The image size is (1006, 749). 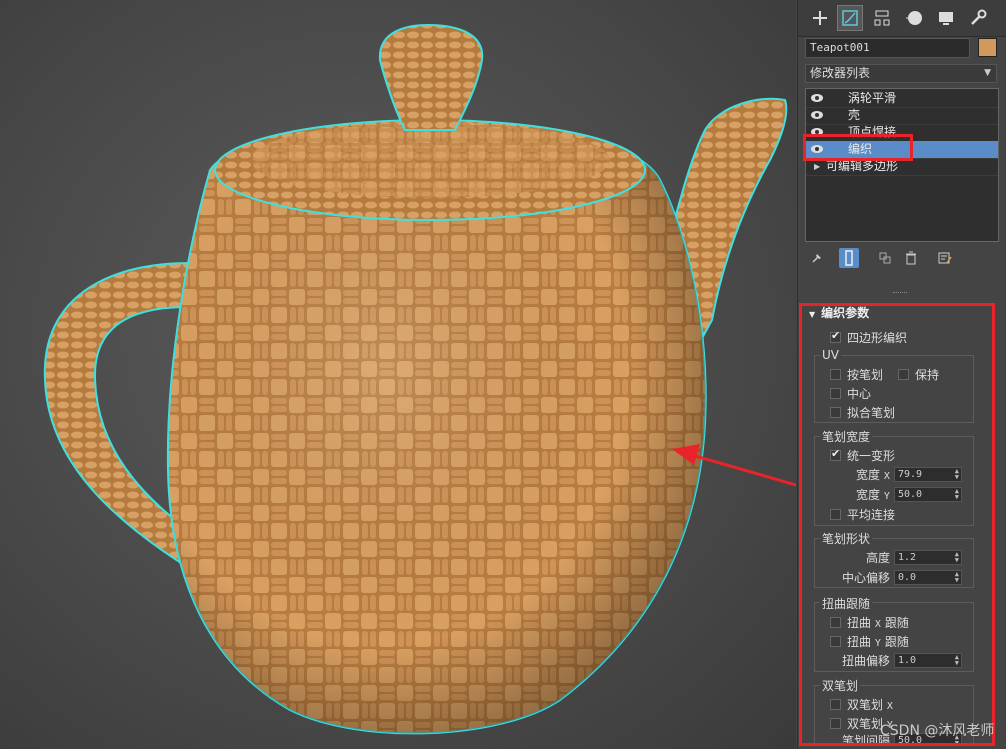 I want to click on motion-icon, so click(x=914, y=18).